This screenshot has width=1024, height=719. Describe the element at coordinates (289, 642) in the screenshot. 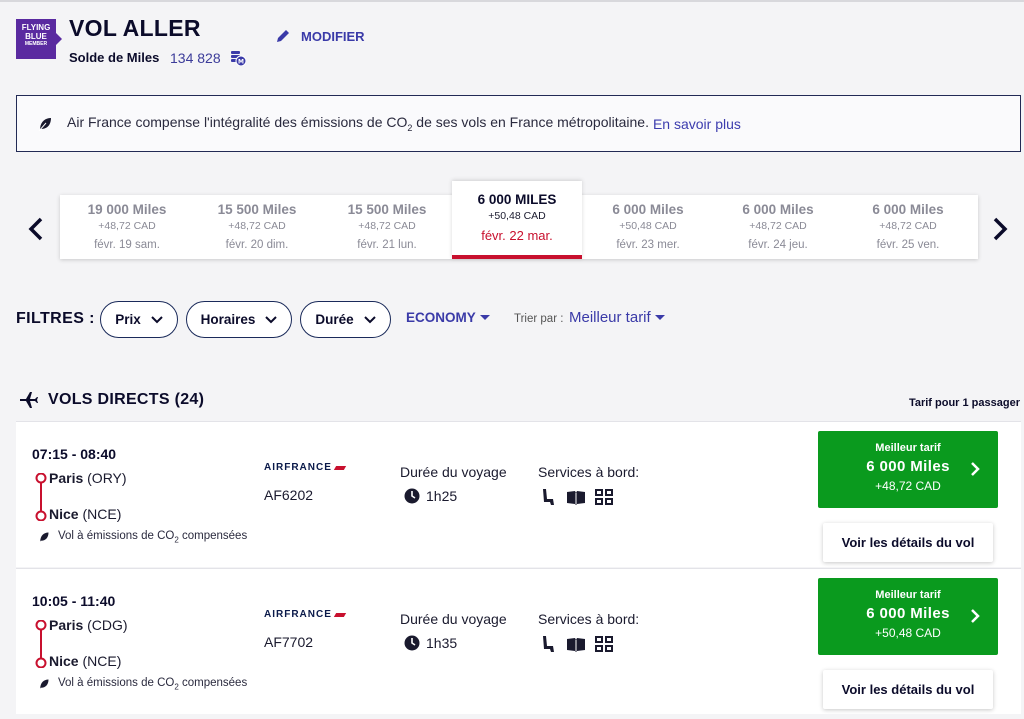

I see `flight-number: AF7702` at that location.